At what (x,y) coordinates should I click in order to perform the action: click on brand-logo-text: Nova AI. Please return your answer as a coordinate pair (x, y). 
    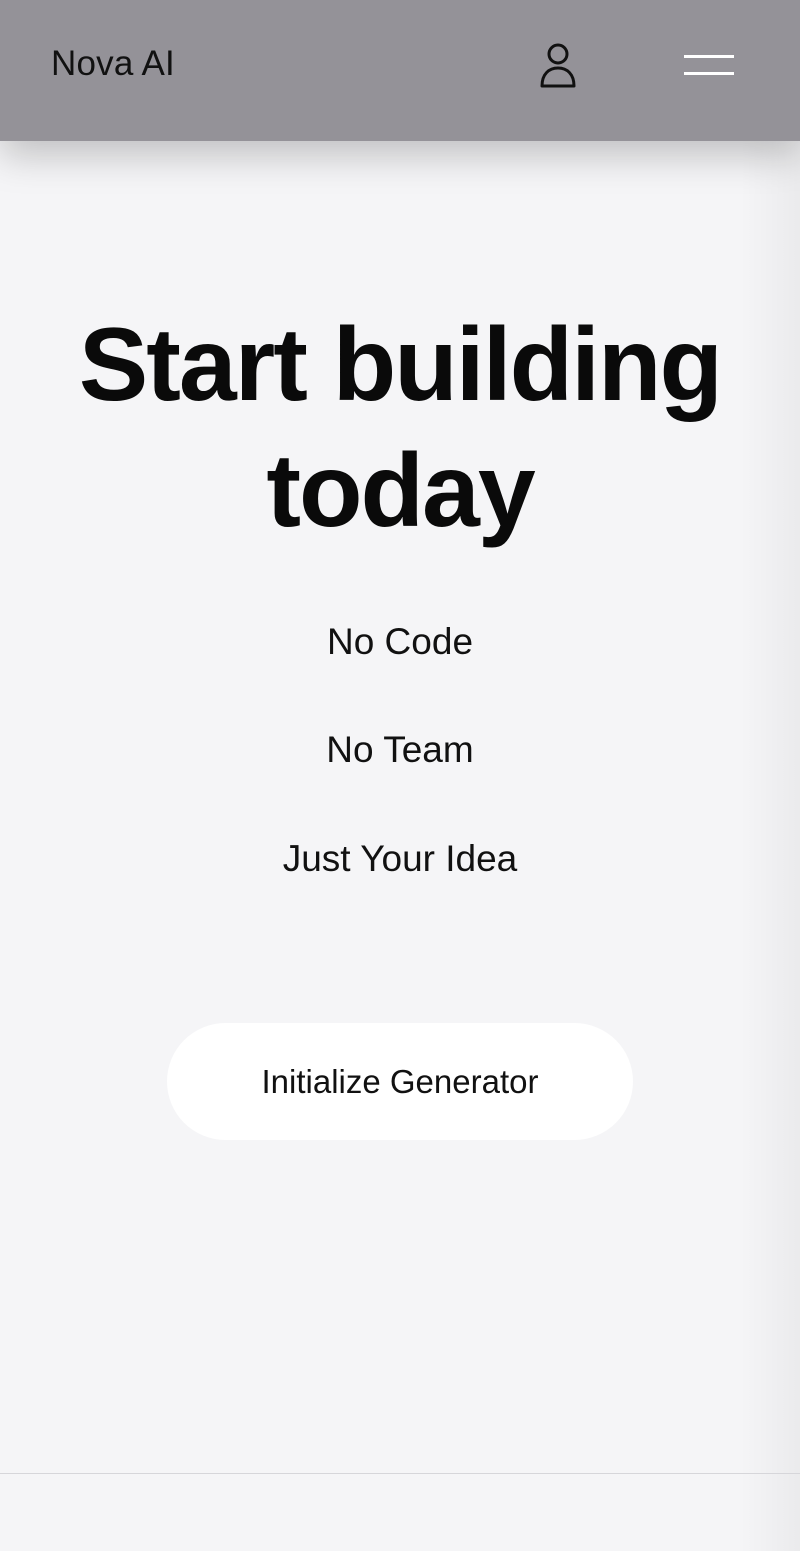
    Looking at the image, I should click on (113, 64).